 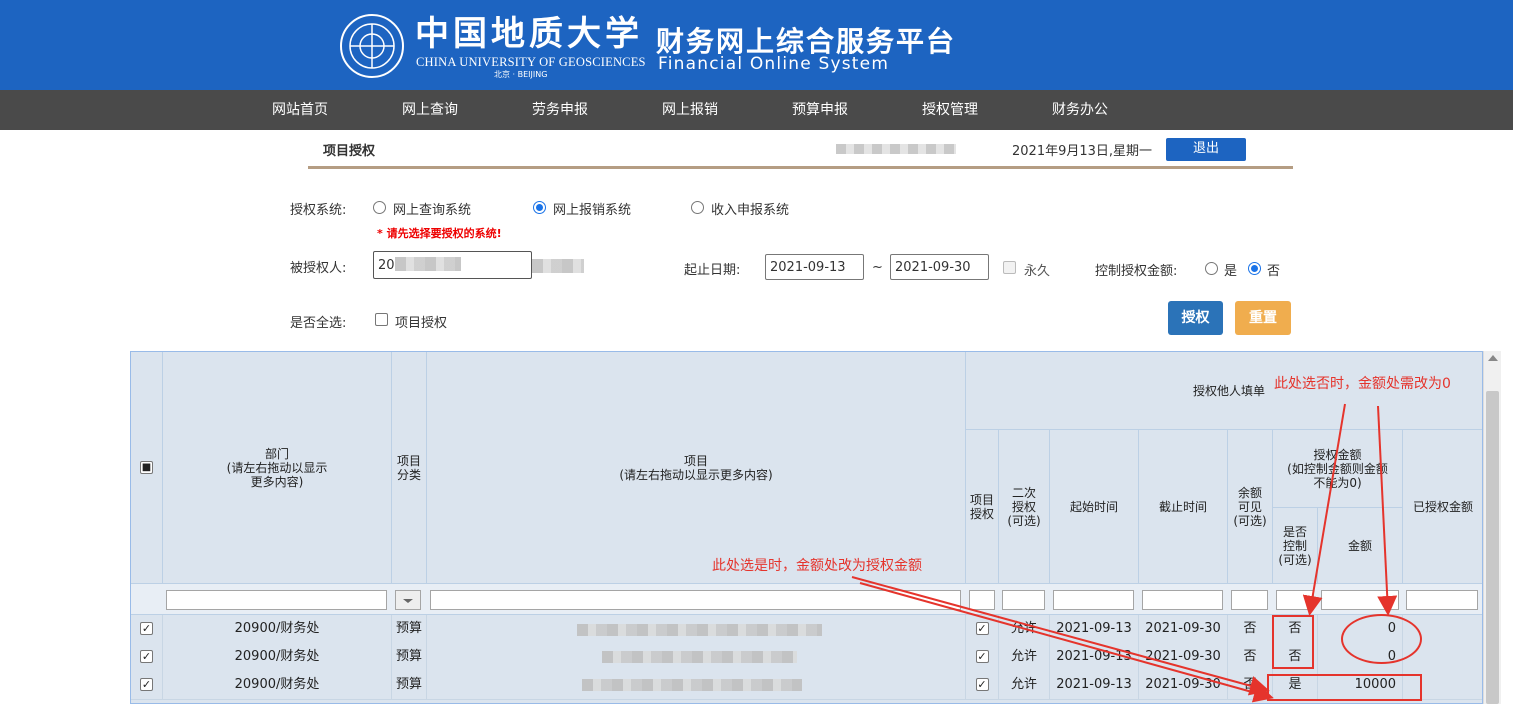 I want to click on filter-dept-input, so click(x=276, y=600).